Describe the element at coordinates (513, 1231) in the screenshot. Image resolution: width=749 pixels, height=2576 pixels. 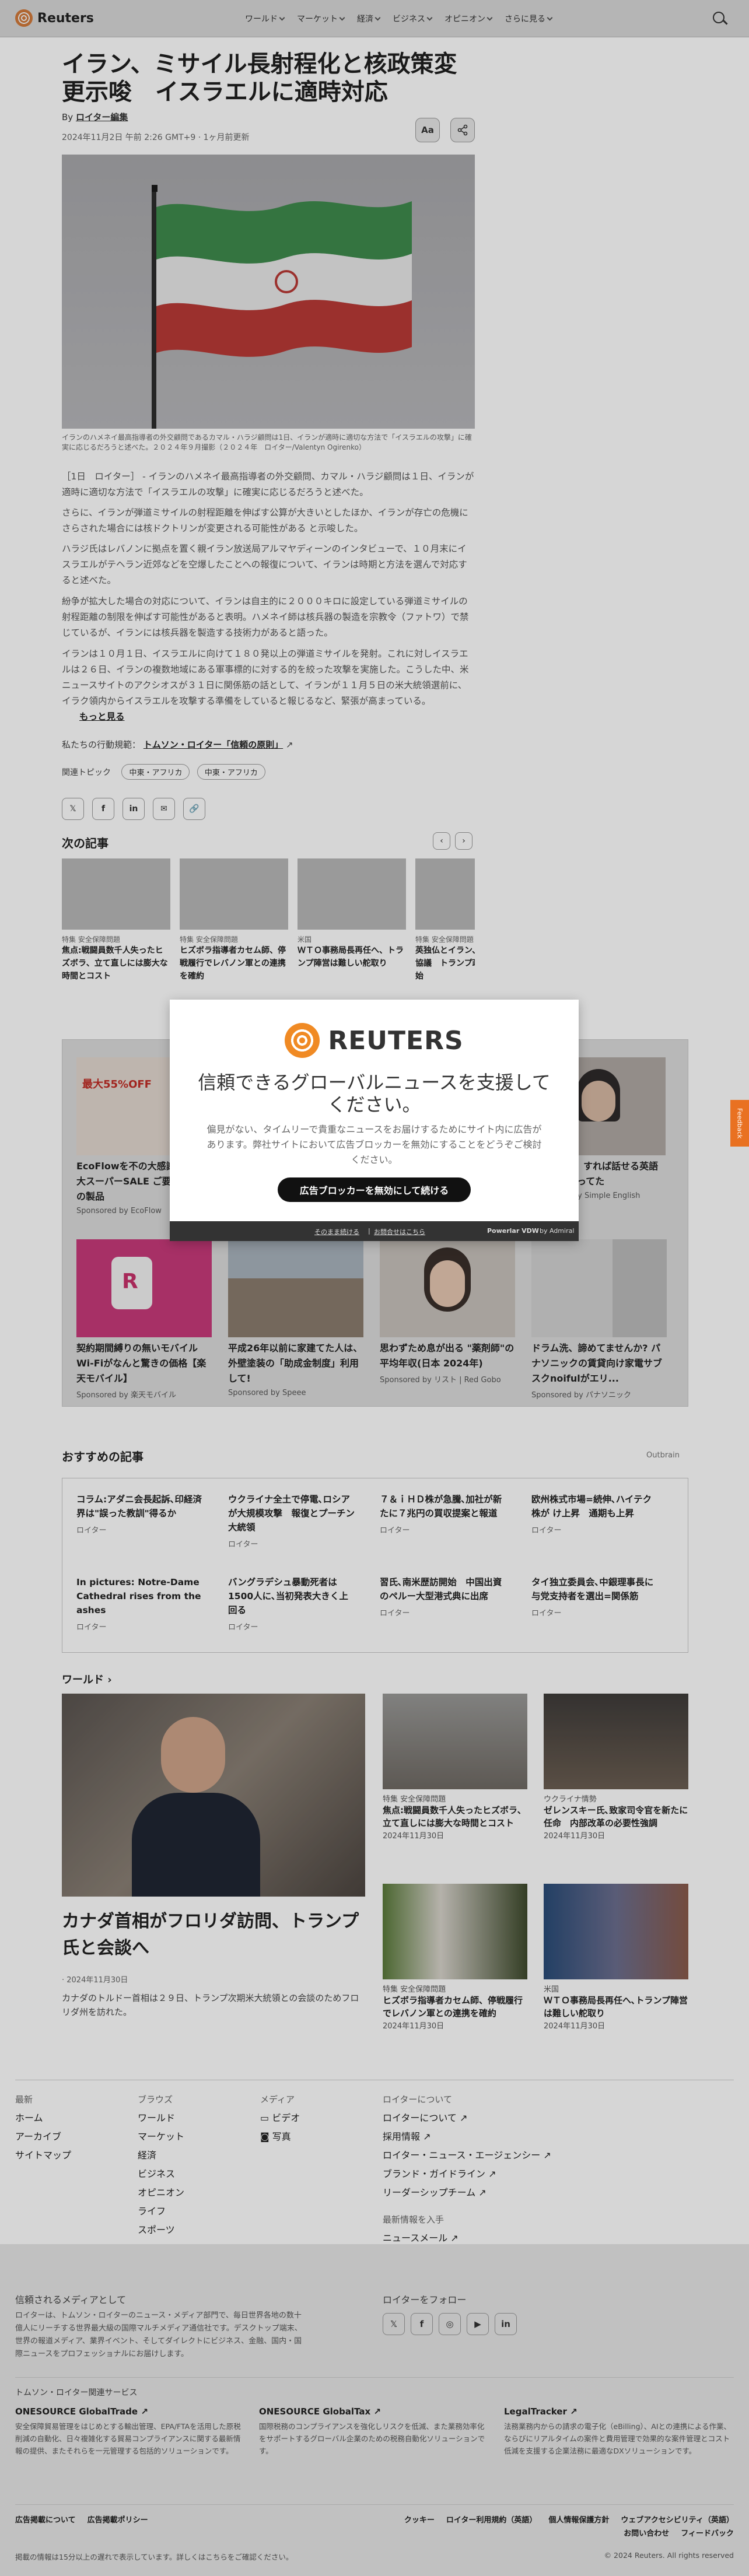
I see `powered-by: Powerlar VDW` at that location.